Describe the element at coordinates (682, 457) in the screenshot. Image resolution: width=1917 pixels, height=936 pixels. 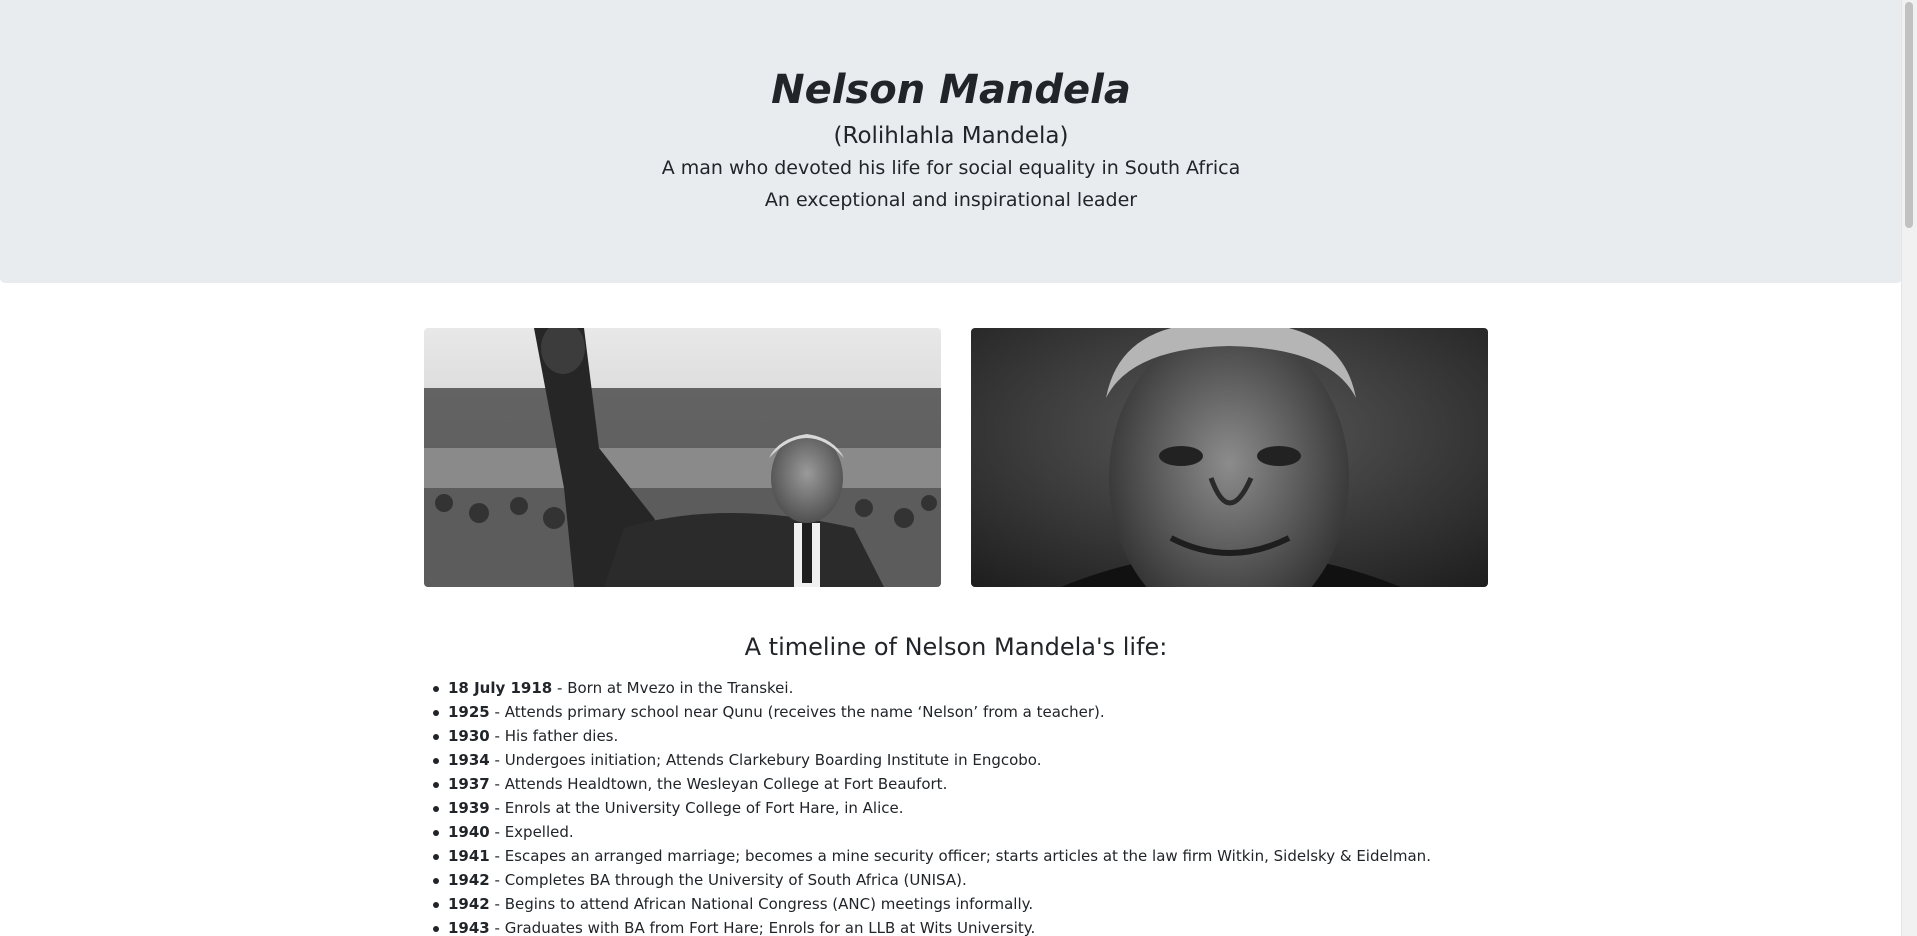
I see `mandela-rally-photo` at that location.